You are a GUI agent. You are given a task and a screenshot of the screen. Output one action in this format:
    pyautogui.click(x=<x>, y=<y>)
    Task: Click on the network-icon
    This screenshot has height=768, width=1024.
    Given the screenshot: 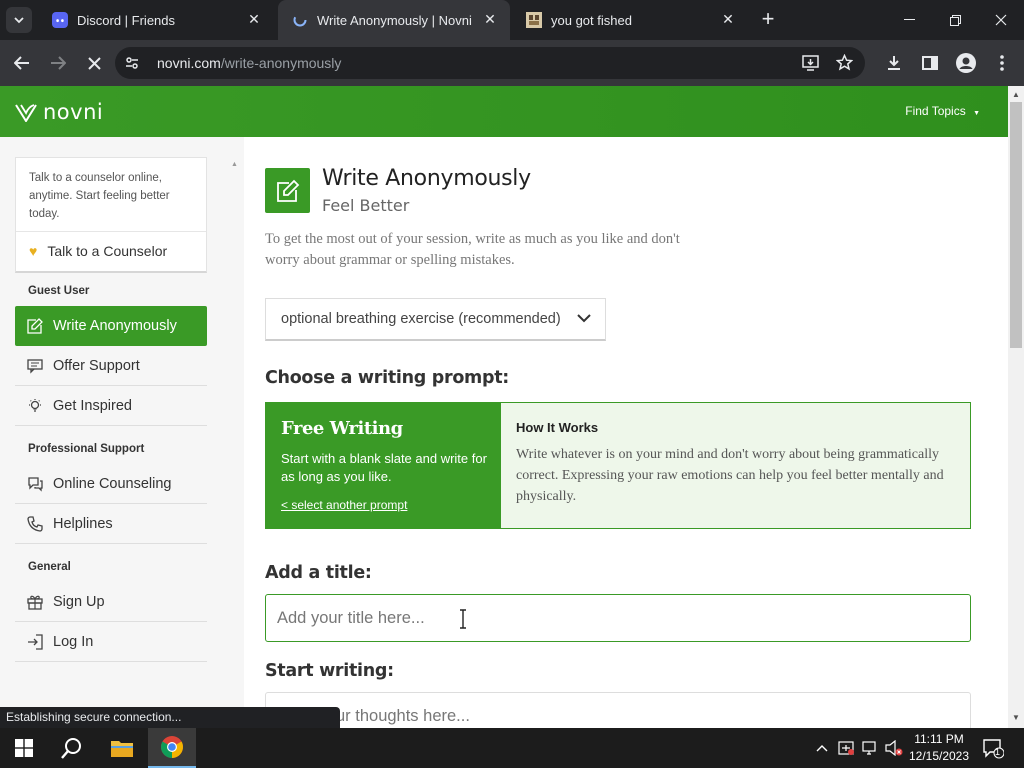 What is the action you would take?
    pyautogui.click(x=869, y=748)
    